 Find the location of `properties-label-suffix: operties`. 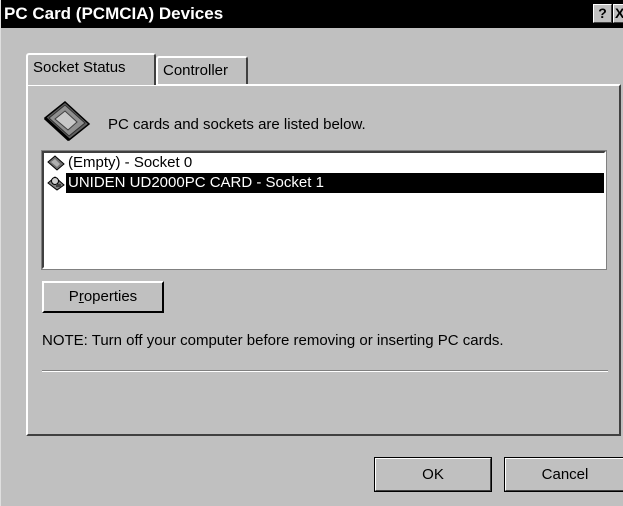

properties-label-suffix: operties is located at coordinates (110, 296).